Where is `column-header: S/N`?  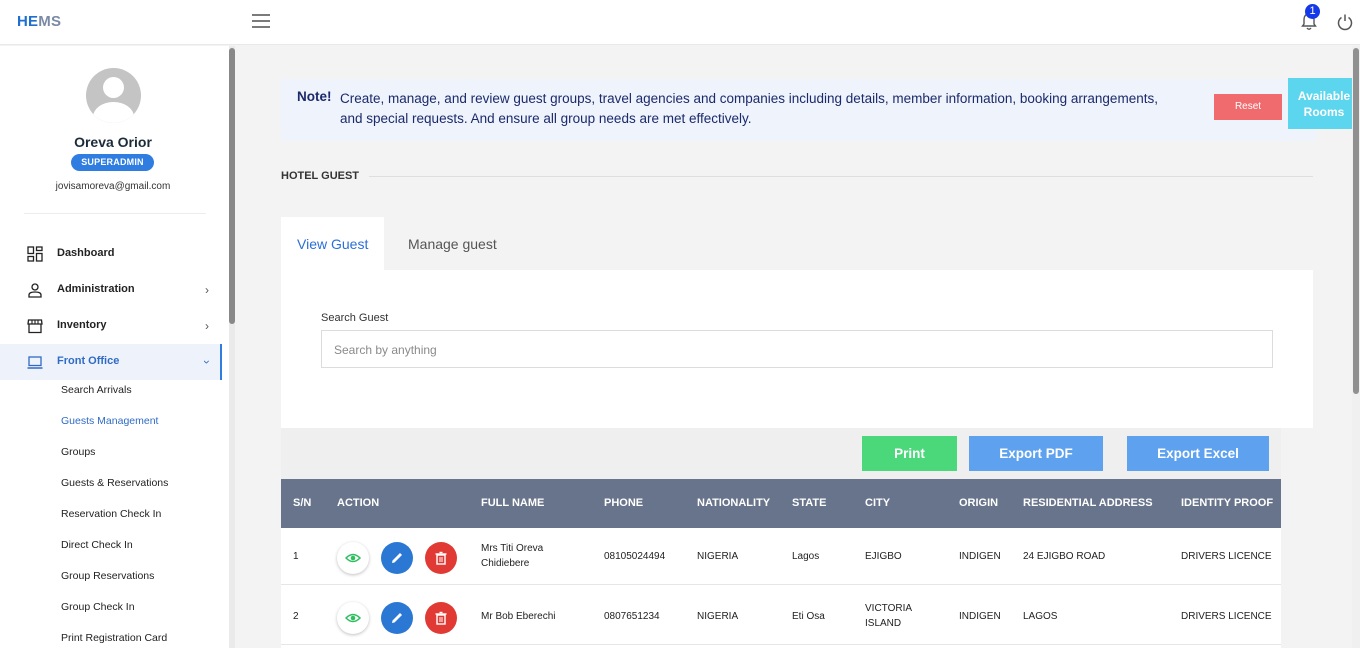 column-header: S/N is located at coordinates (302, 503).